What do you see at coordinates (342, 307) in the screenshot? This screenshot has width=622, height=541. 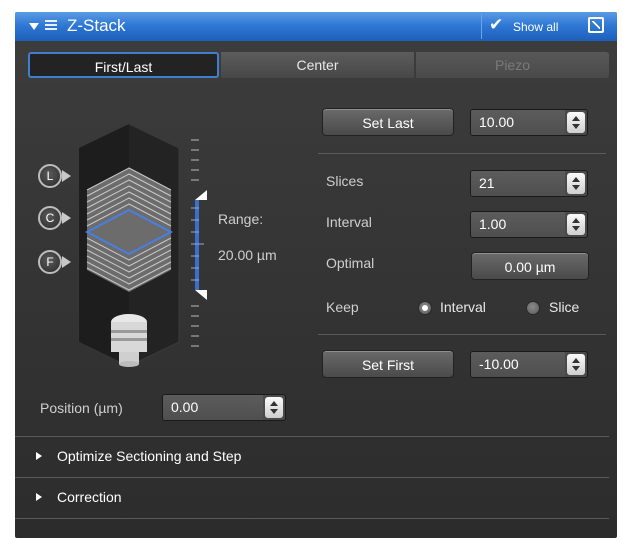 I see `keep-label: Keep` at bounding box center [342, 307].